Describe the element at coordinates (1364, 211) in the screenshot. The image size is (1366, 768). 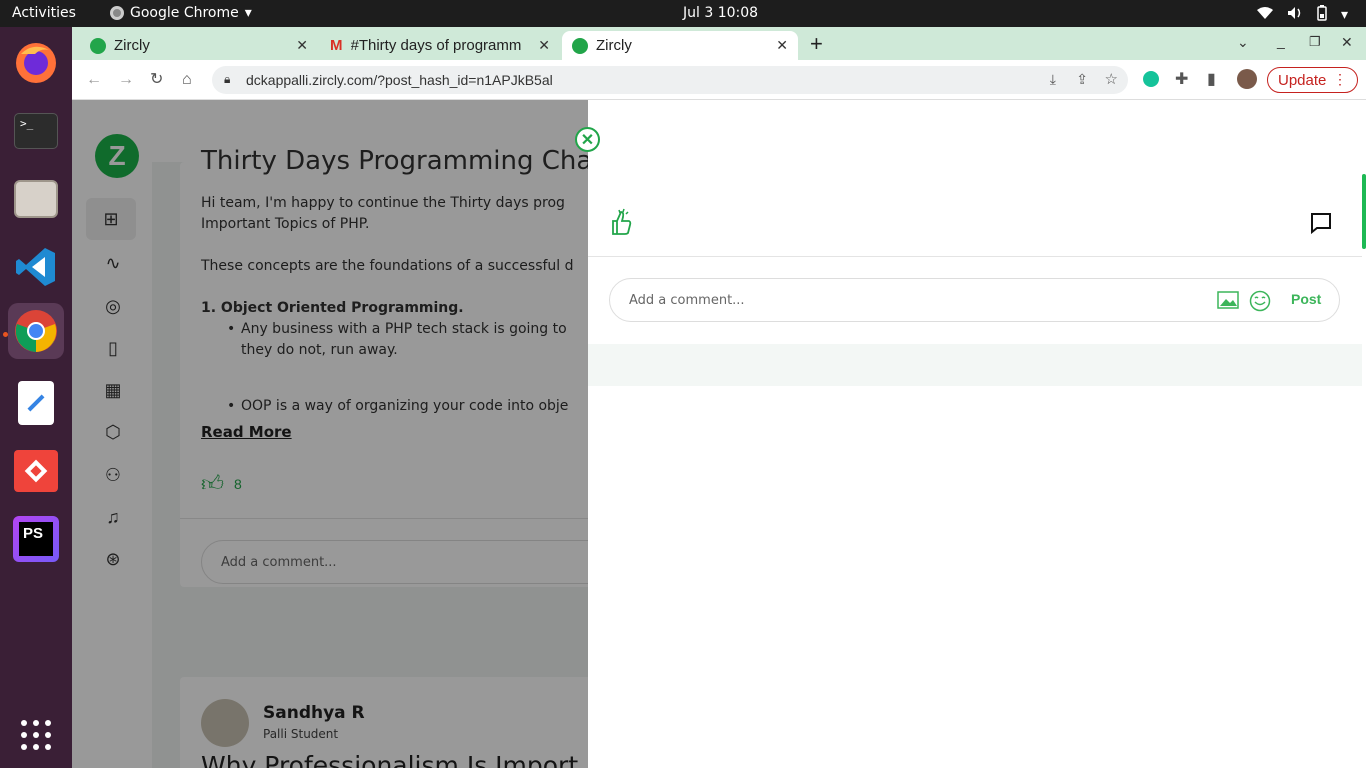
I see `scrollbar-thumb` at that location.